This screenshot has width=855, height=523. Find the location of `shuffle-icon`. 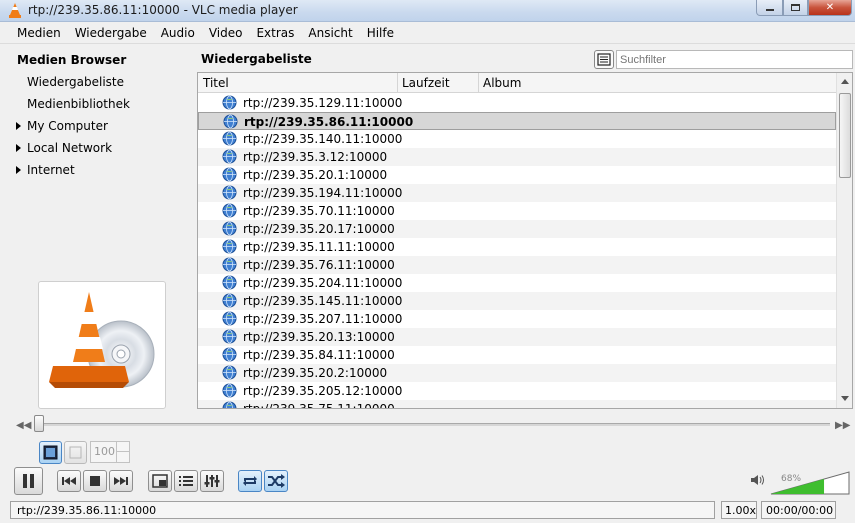

shuffle-icon is located at coordinates (276, 481).